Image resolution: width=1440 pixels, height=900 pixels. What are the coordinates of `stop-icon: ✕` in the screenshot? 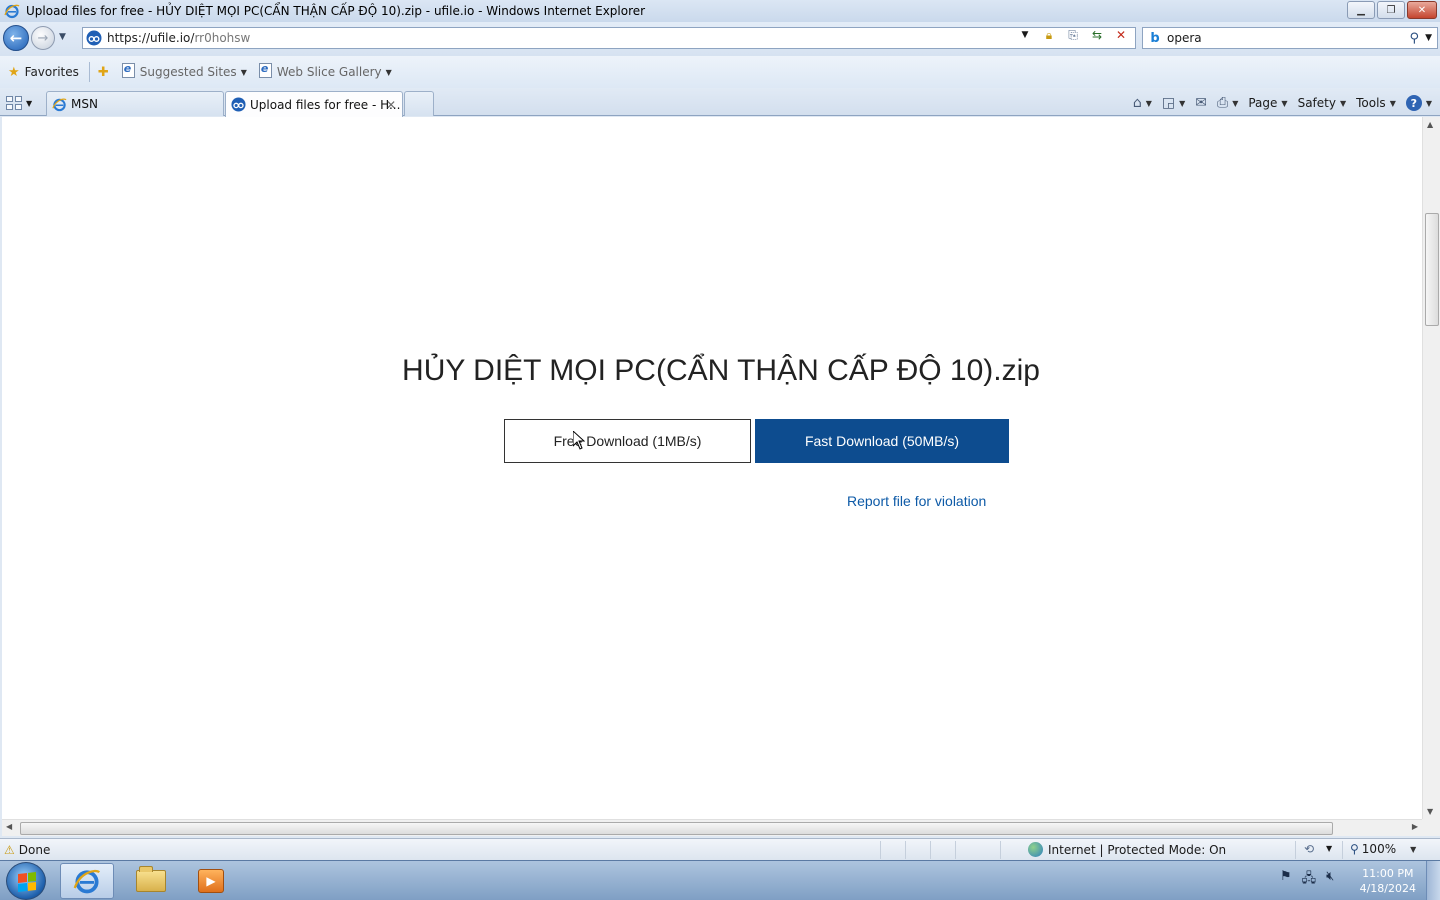 It's located at (1121, 35).